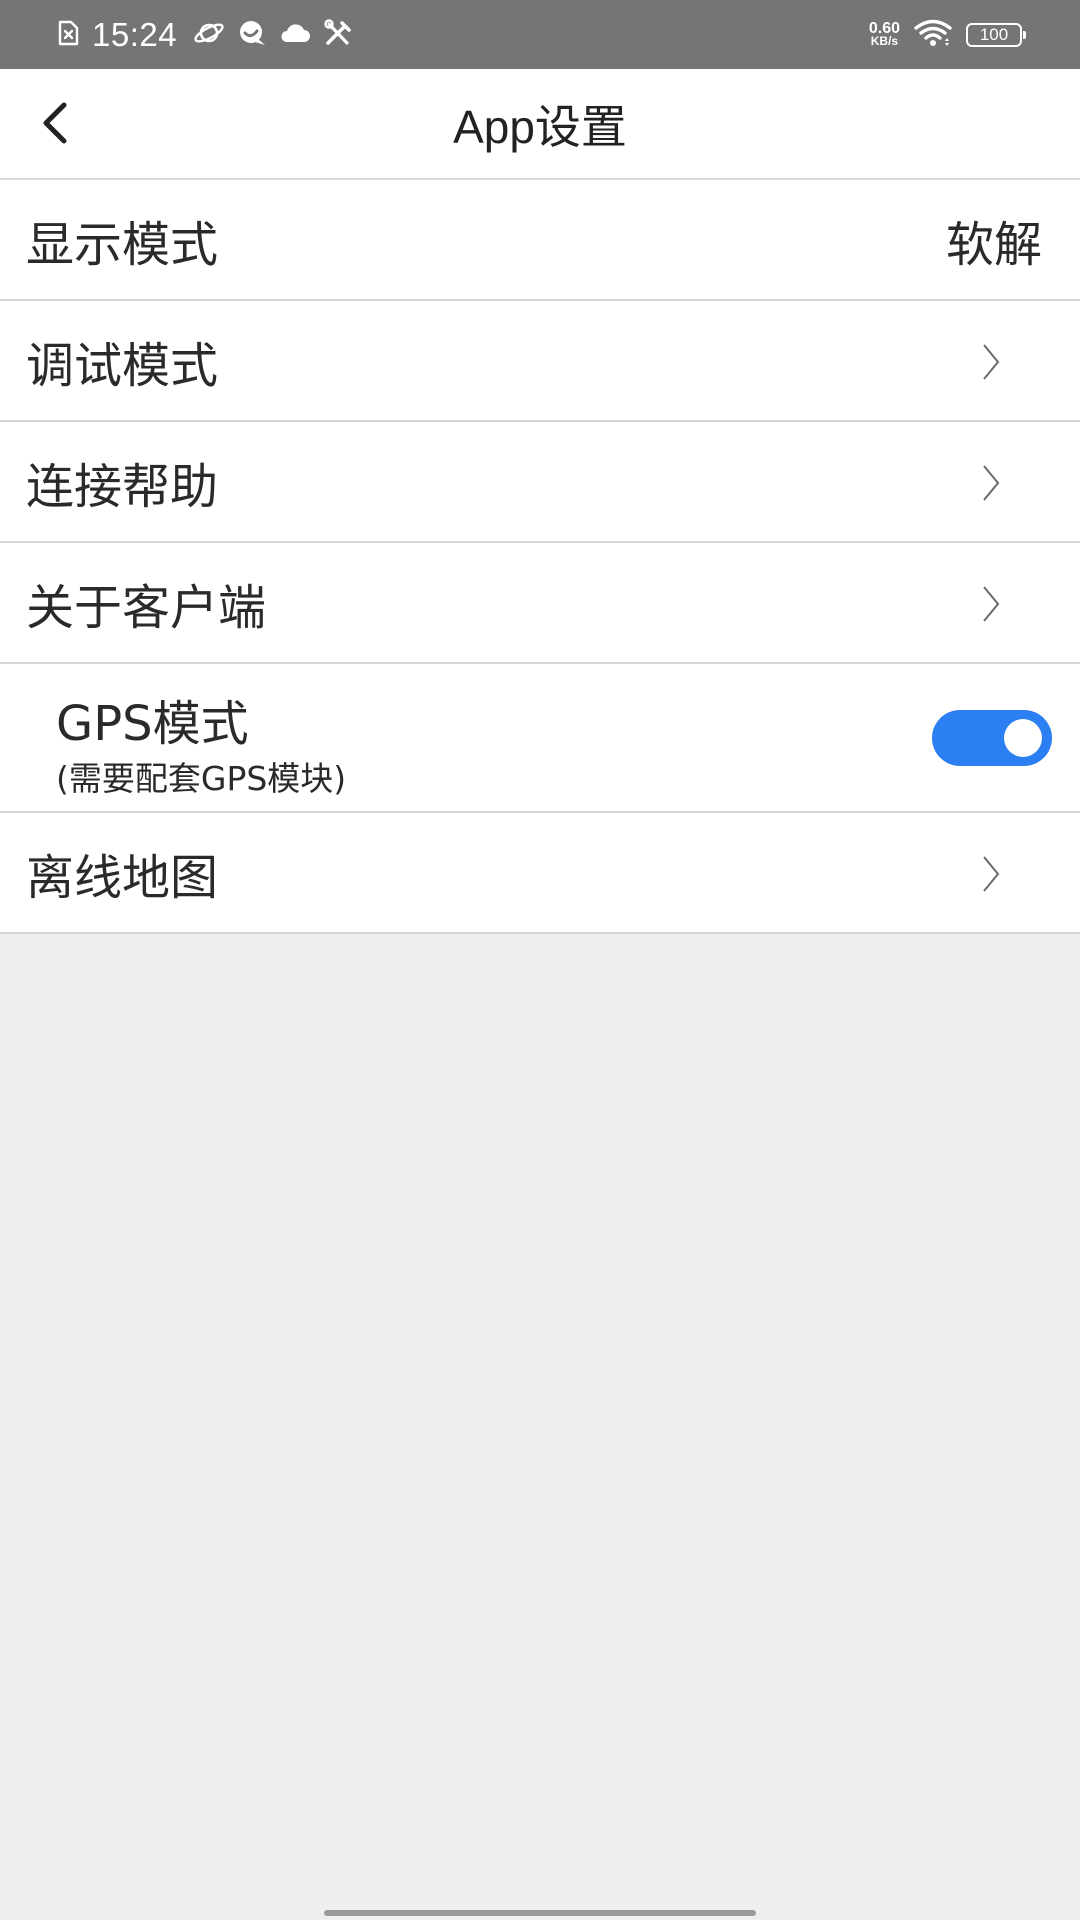  Describe the element at coordinates (994, 239) in the screenshot. I see `display-mode-value: 软解` at that location.